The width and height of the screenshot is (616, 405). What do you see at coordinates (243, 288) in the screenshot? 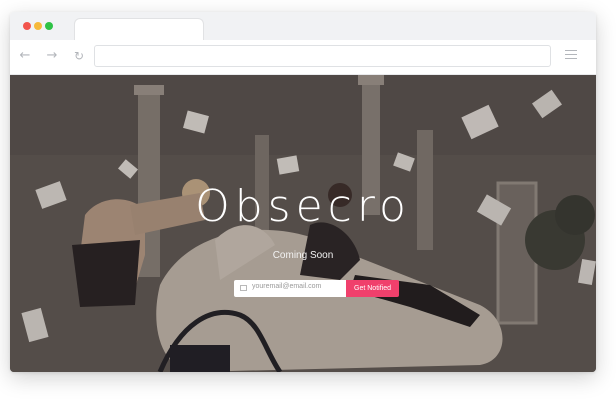
I see `mail-icon` at bounding box center [243, 288].